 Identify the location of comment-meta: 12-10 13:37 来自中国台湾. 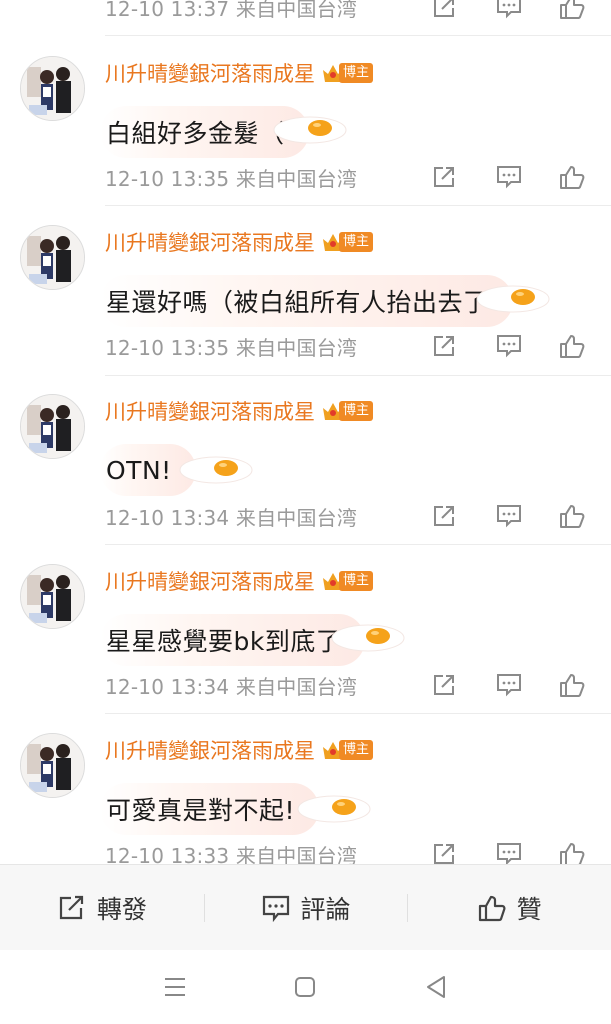
(231, 10).